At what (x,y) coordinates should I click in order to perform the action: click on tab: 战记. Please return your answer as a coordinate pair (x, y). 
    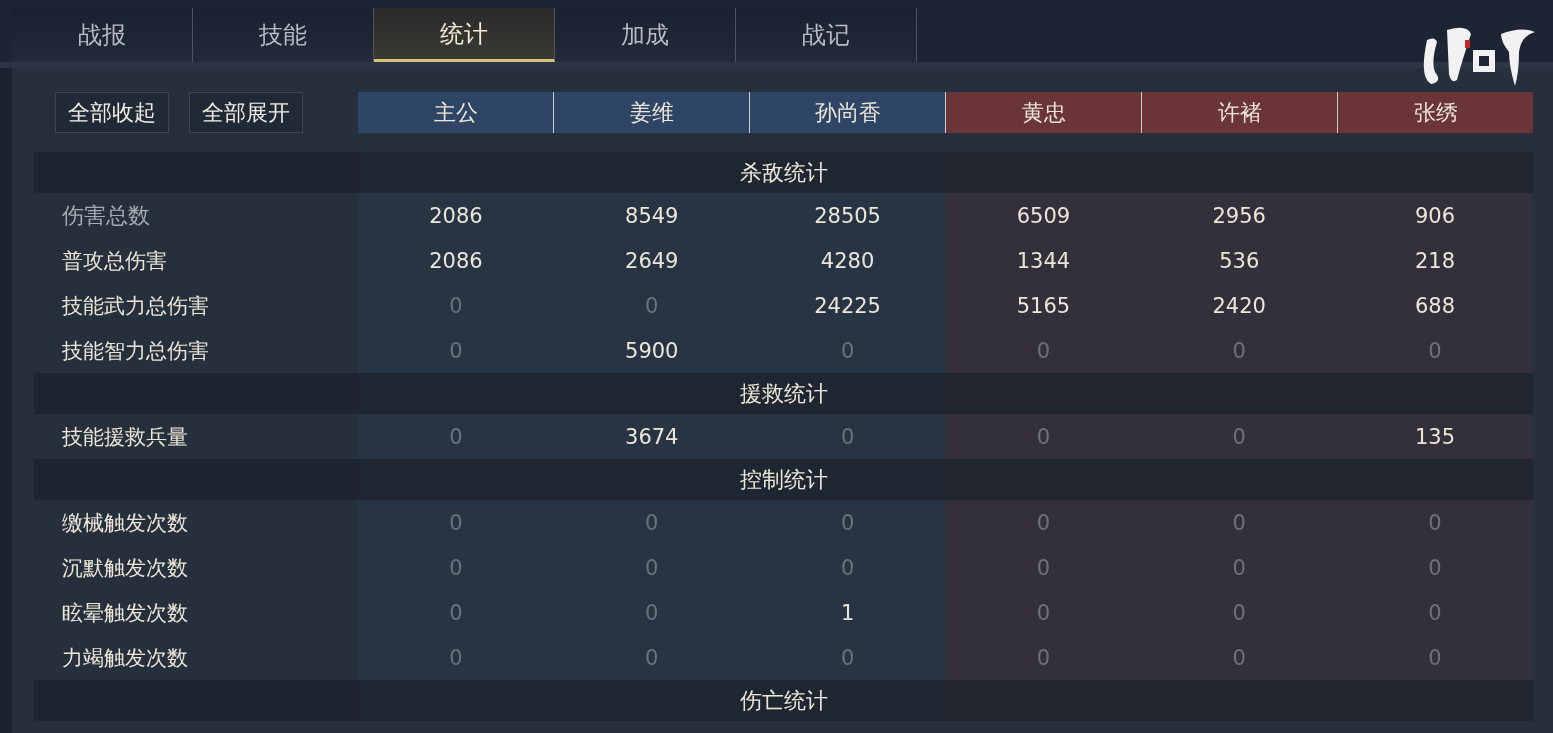
    Looking at the image, I should click on (826, 35).